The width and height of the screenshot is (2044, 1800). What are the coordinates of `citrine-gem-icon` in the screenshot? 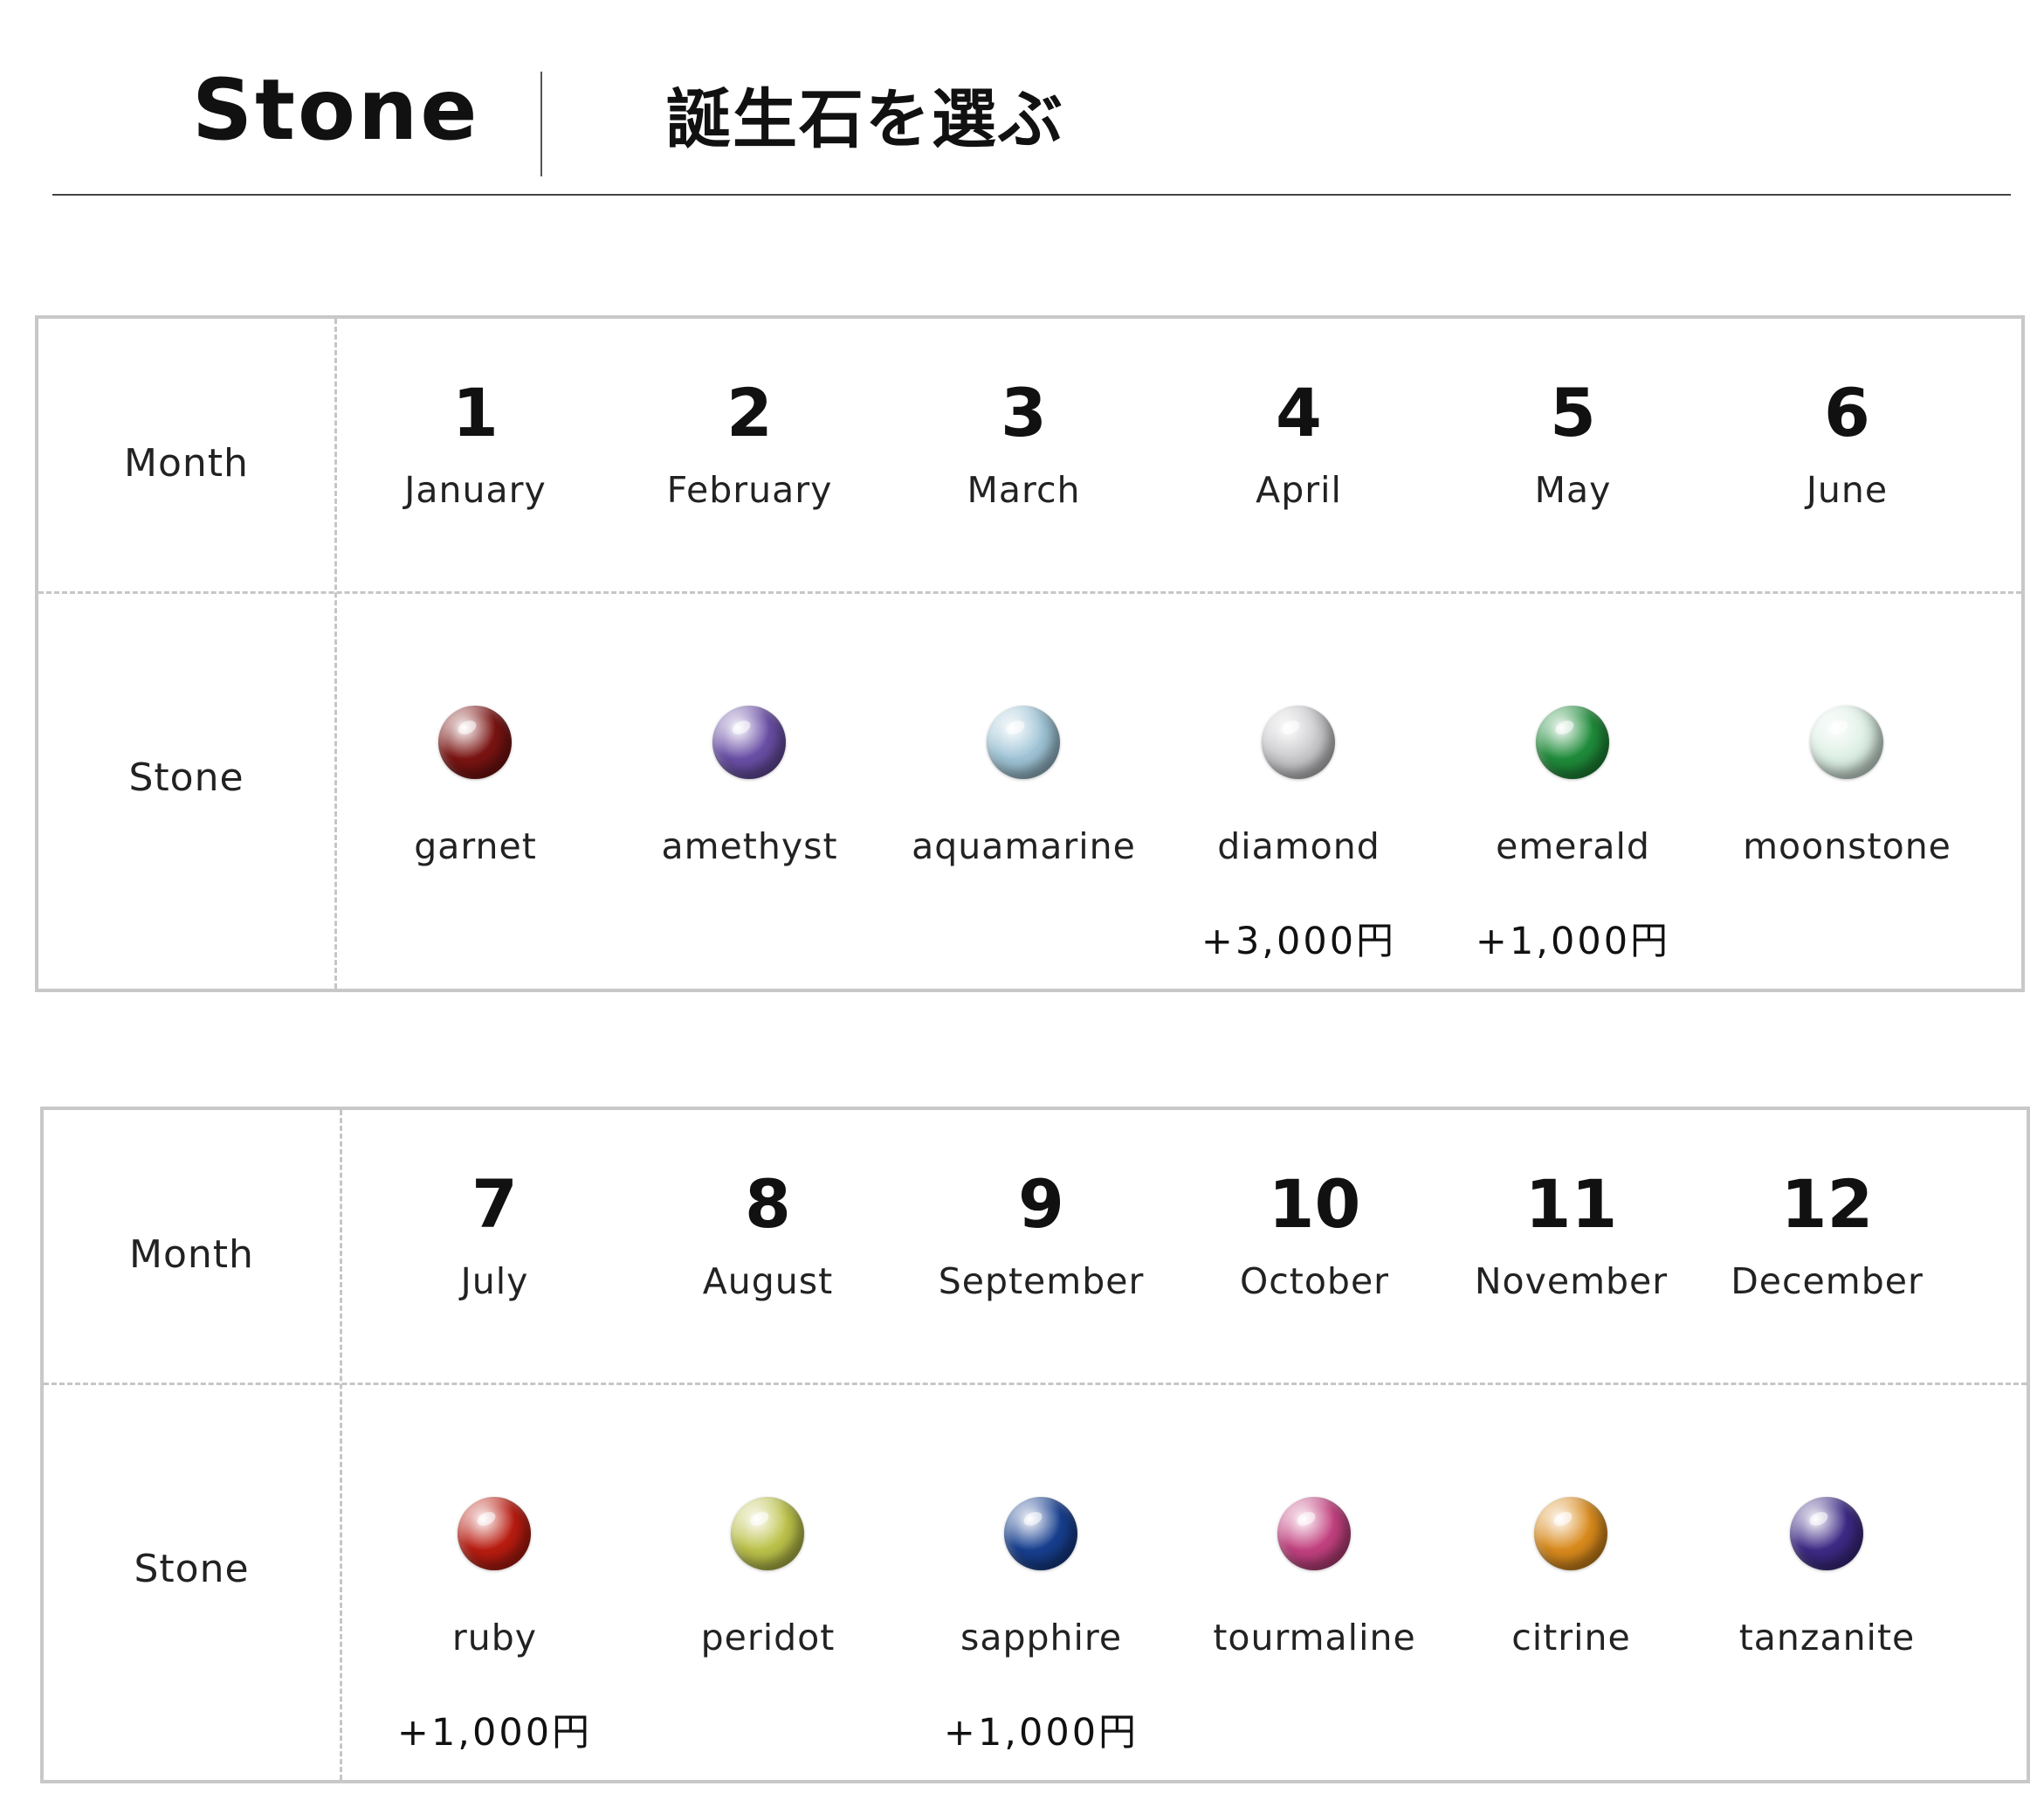 It's located at (1570, 1534).